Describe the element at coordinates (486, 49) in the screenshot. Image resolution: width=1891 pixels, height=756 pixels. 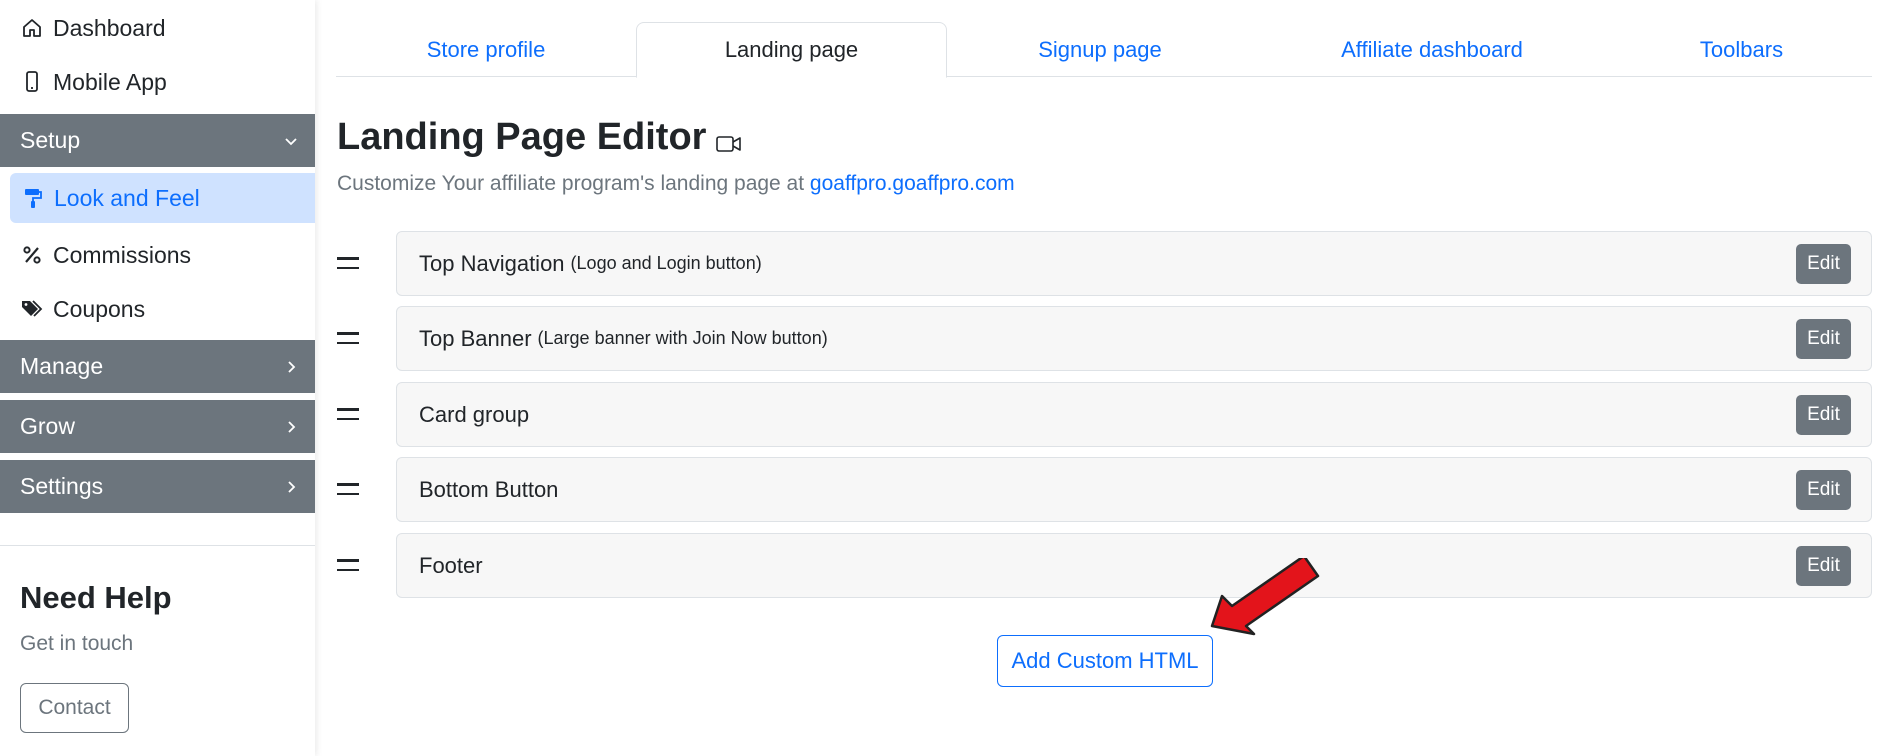
I see `tab-store-profile: Store profile` at that location.